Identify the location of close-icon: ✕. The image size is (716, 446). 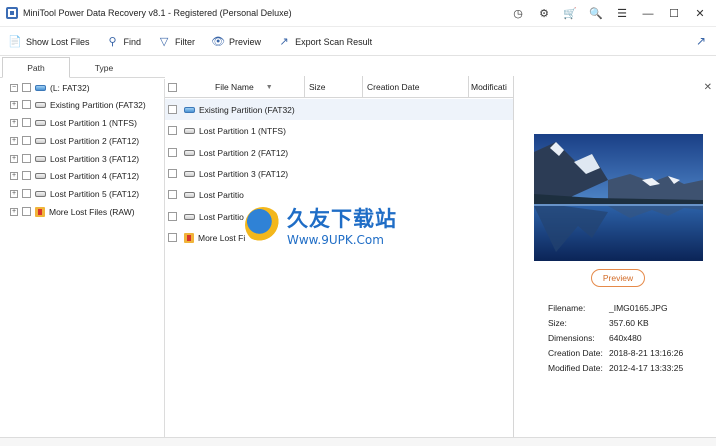
(700, 14).